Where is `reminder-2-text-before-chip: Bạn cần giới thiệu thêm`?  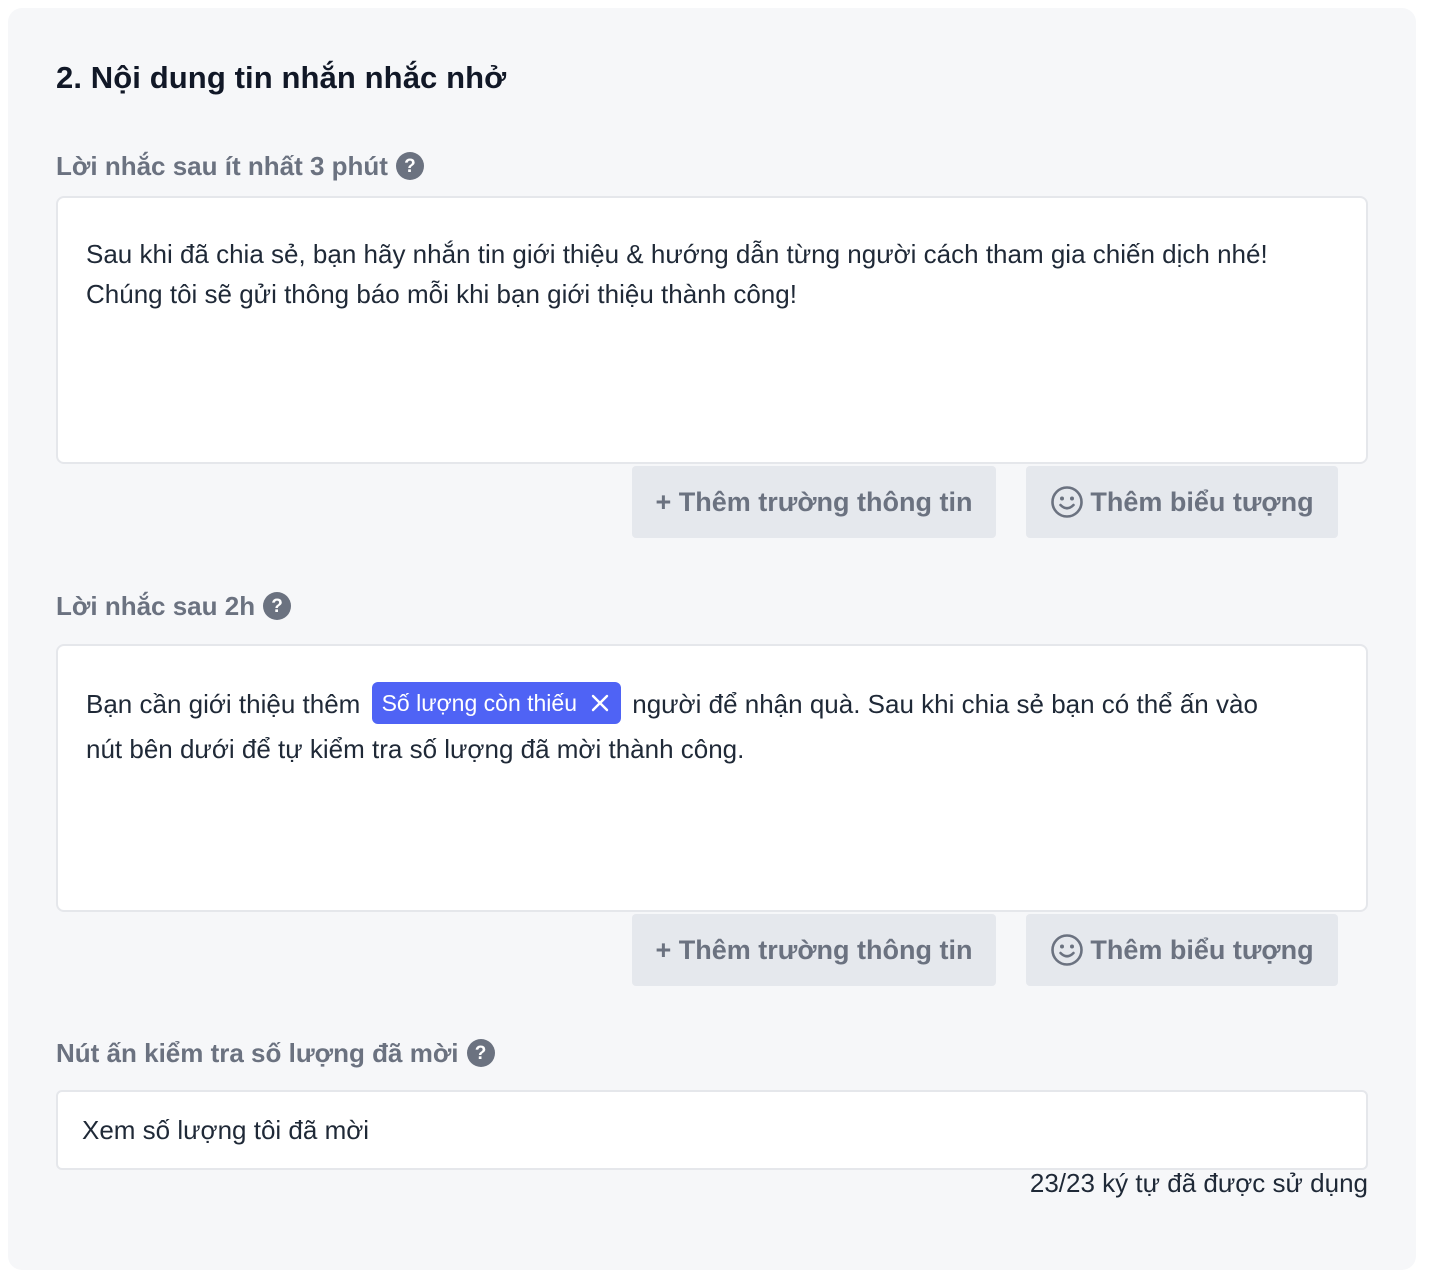
reminder-2-text-before-chip: Bạn cần giới thiệu thêm is located at coordinates (223, 704).